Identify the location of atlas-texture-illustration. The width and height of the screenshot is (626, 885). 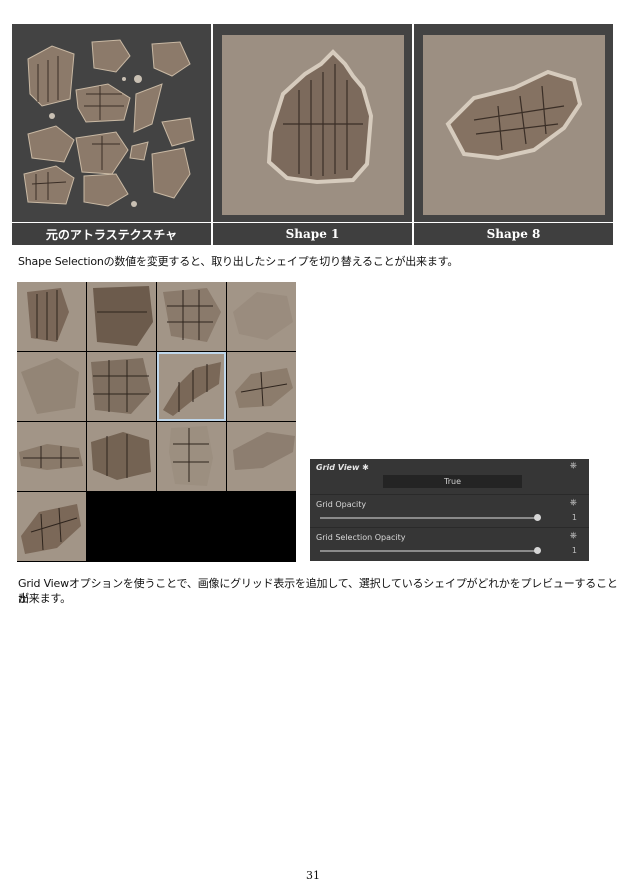
(109, 123).